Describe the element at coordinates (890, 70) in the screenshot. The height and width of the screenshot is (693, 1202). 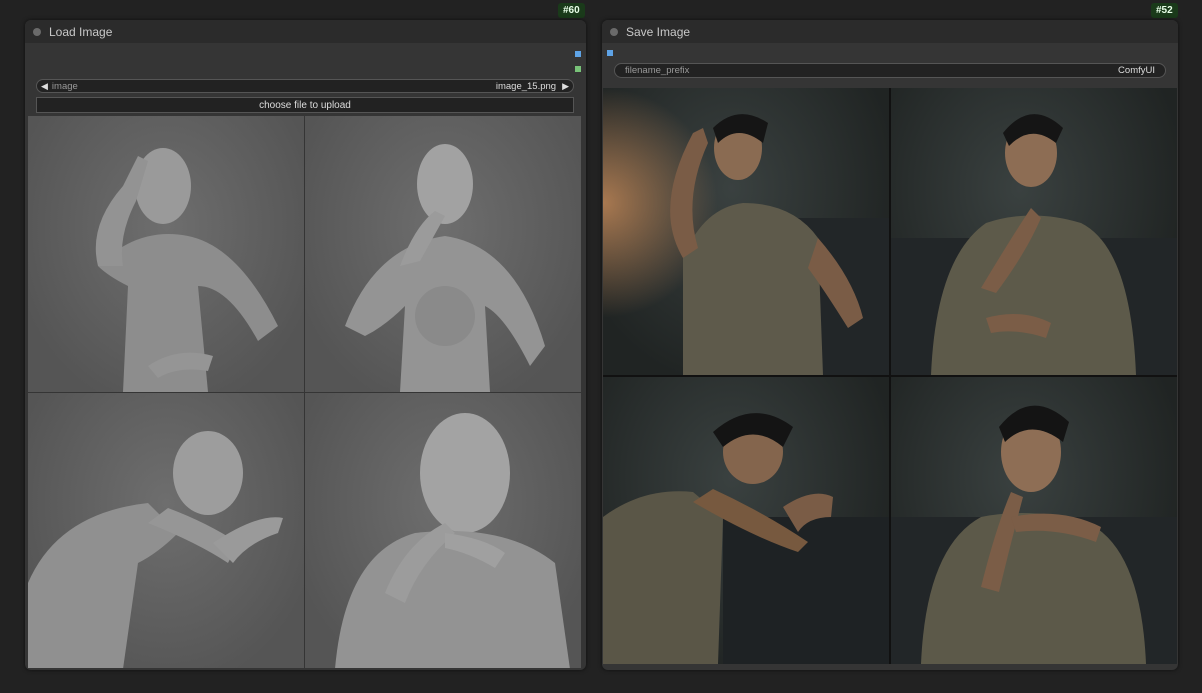
I see `filename-prefix-widget: filename_prefix ComfyUI` at that location.